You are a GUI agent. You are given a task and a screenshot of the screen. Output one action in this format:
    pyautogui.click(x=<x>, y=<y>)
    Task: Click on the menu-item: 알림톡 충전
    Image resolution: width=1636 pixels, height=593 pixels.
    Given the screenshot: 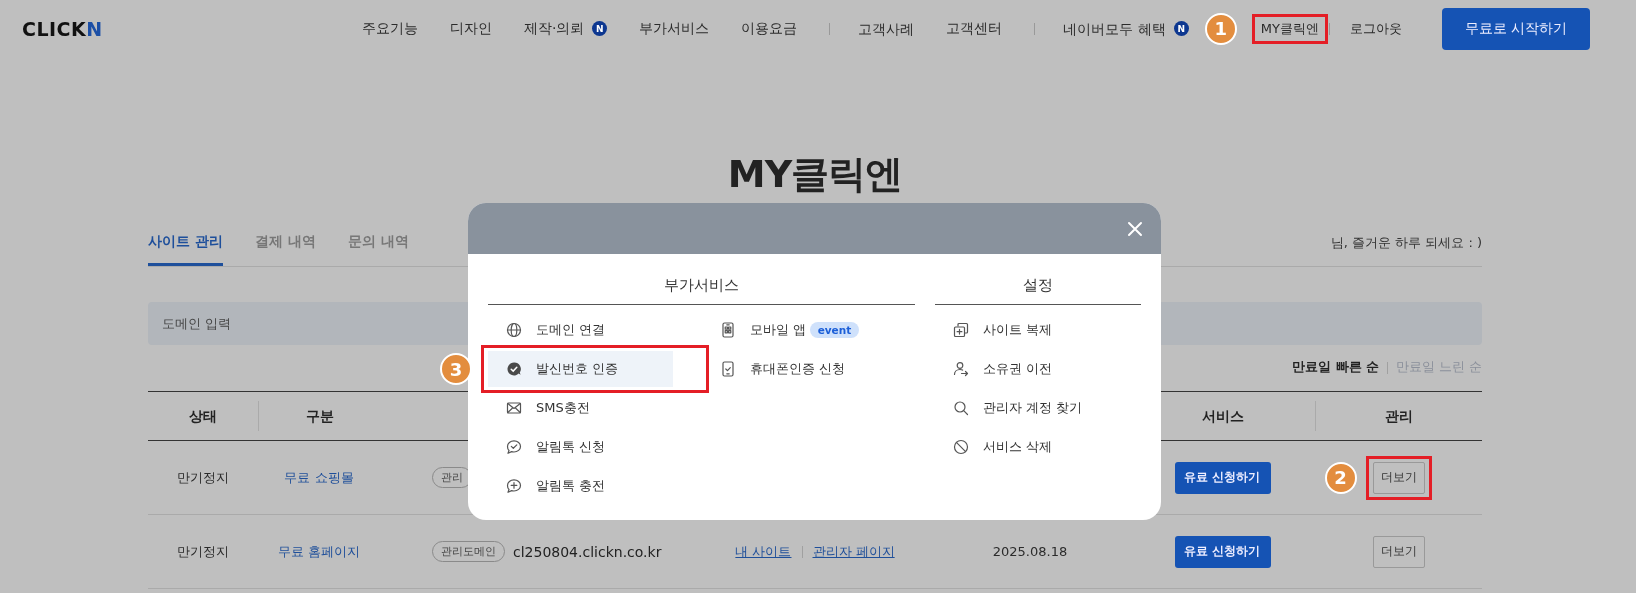 What is the action you would take?
    pyautogui.click(x=552, y=486)
    